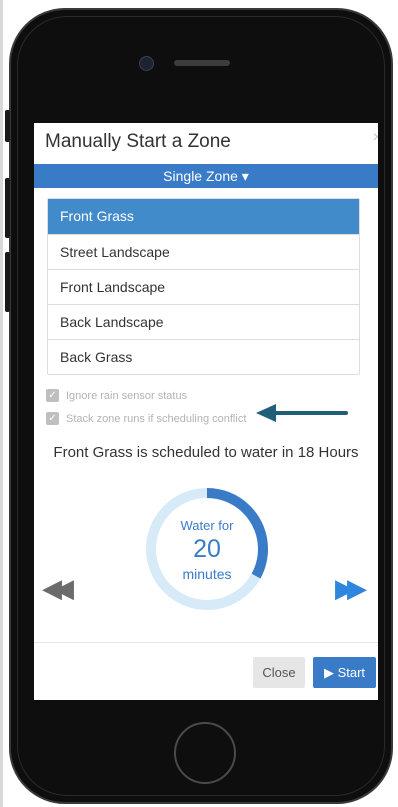 This screenshot has height=807, width=398. I want to click on zone-item-front-landscape: Front Landscape, so click(203, 286).